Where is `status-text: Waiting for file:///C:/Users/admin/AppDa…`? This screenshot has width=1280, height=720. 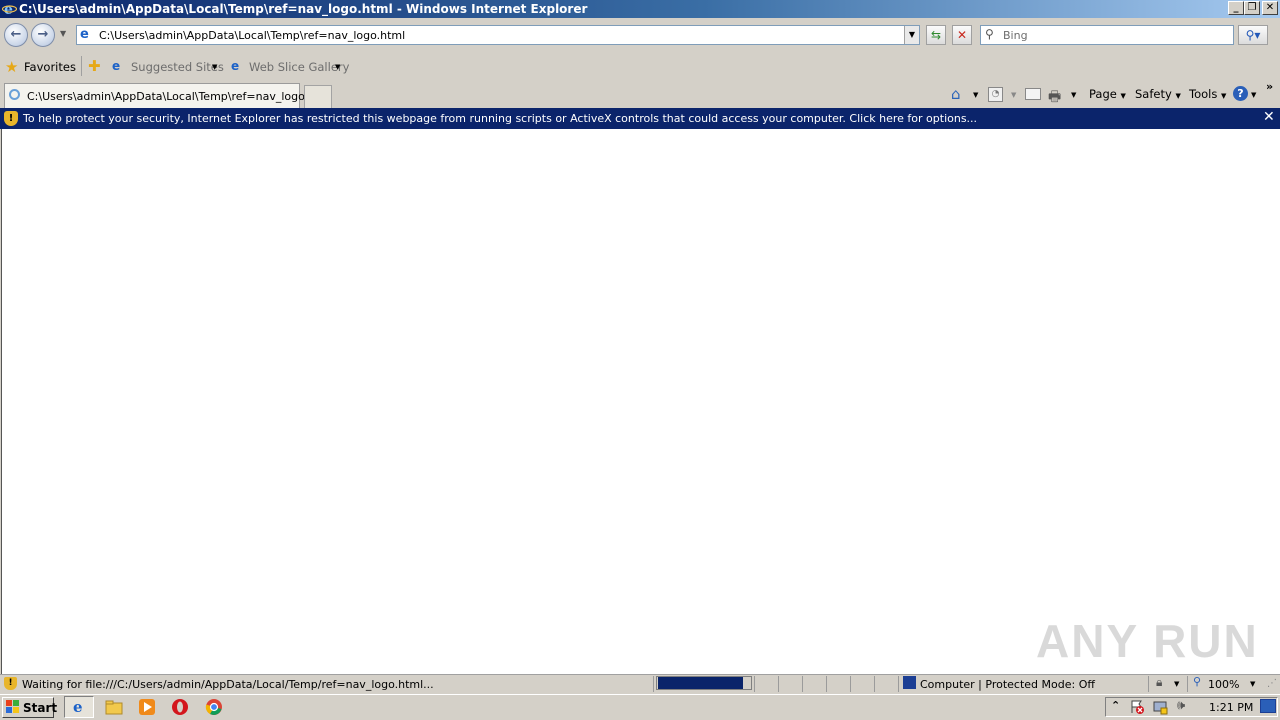
status-text: Waiting for file:///C:/Users/admin/AppDa… is located at coordinates (228, 684).